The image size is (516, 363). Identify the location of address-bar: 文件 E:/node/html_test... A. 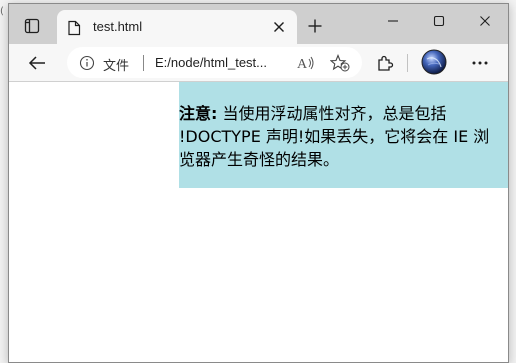
(214, 62).